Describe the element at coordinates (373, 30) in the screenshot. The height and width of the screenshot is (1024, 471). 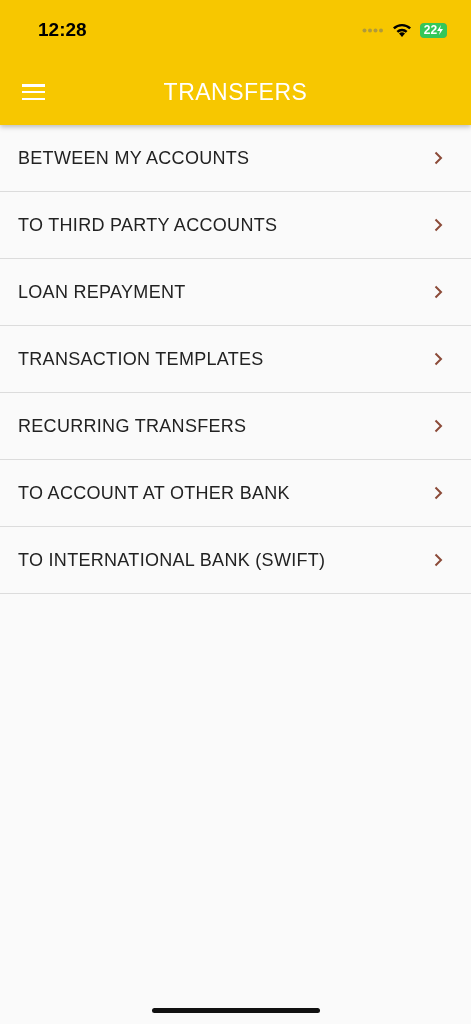
I see `signal-icon` at that location.